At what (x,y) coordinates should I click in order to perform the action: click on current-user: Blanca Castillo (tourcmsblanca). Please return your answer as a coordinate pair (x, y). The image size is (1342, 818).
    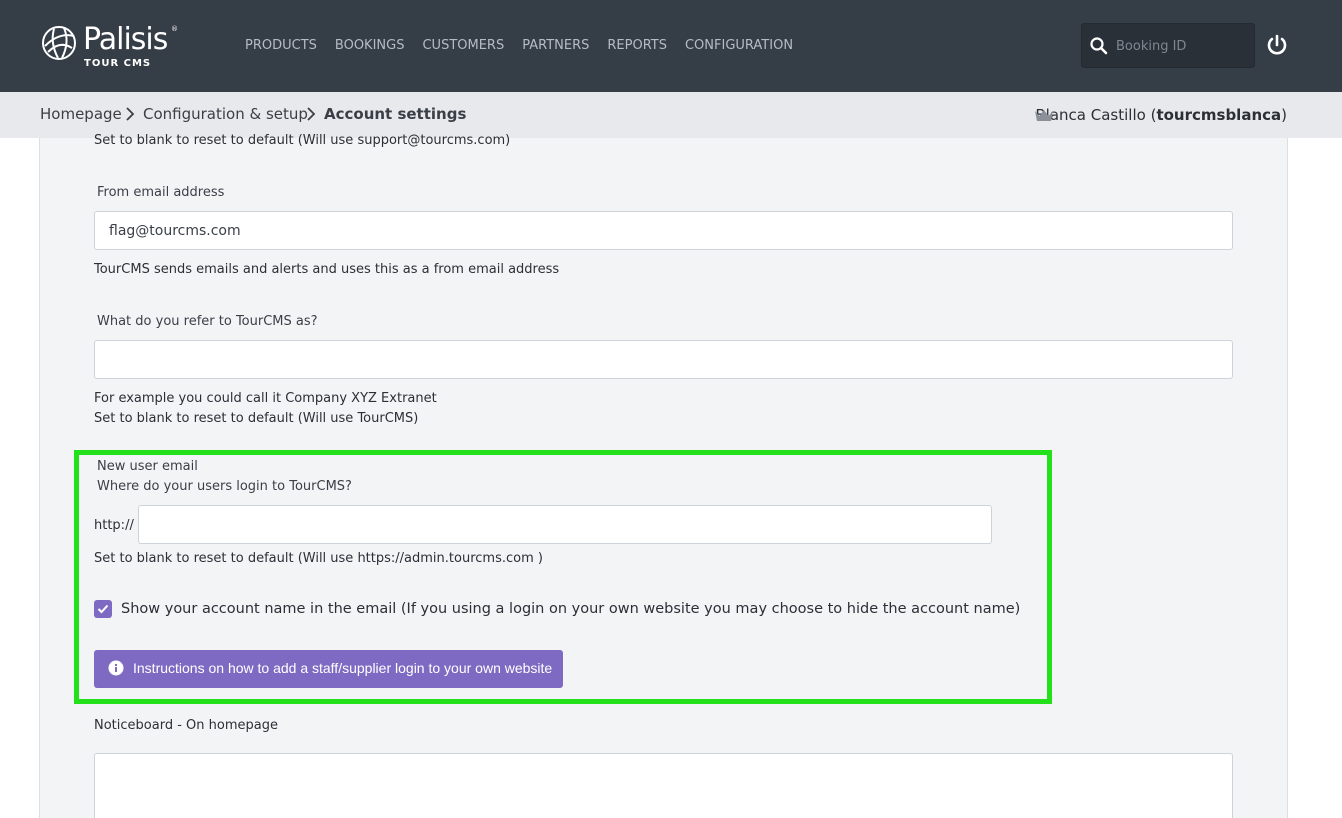
    Looking at the image, I should click on (1161, 115).